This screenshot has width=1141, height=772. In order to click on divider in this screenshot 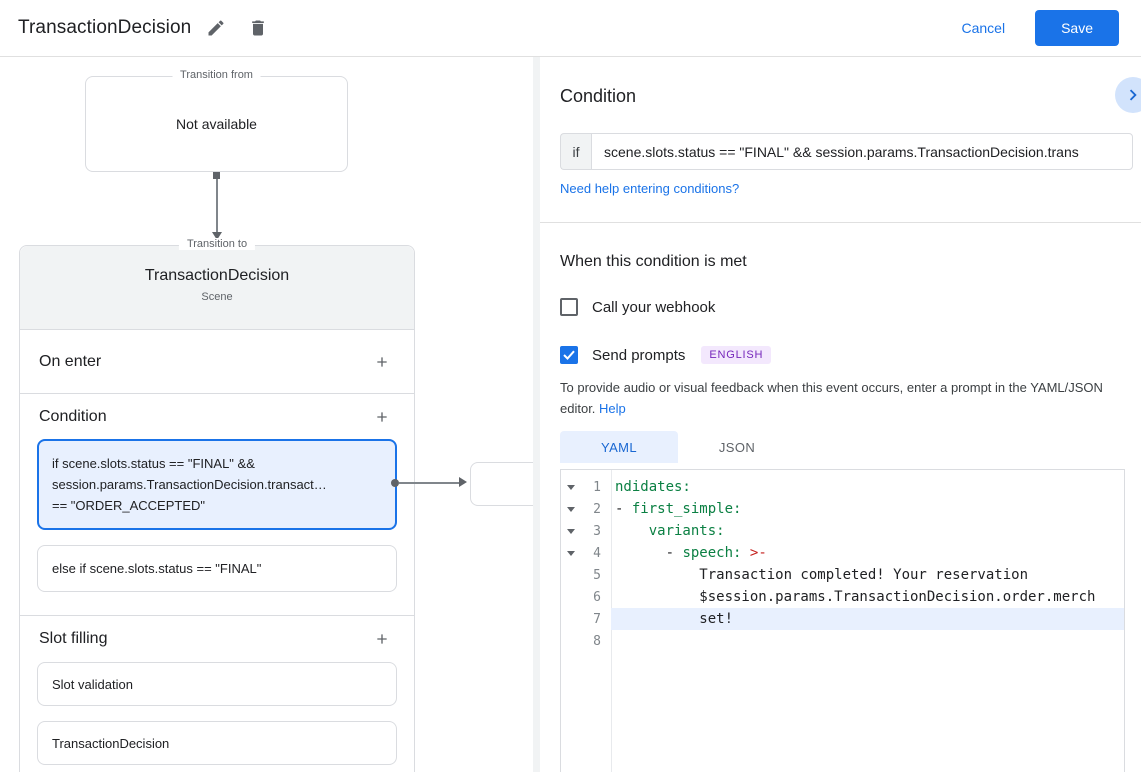, I will do `click(840, 222)`.